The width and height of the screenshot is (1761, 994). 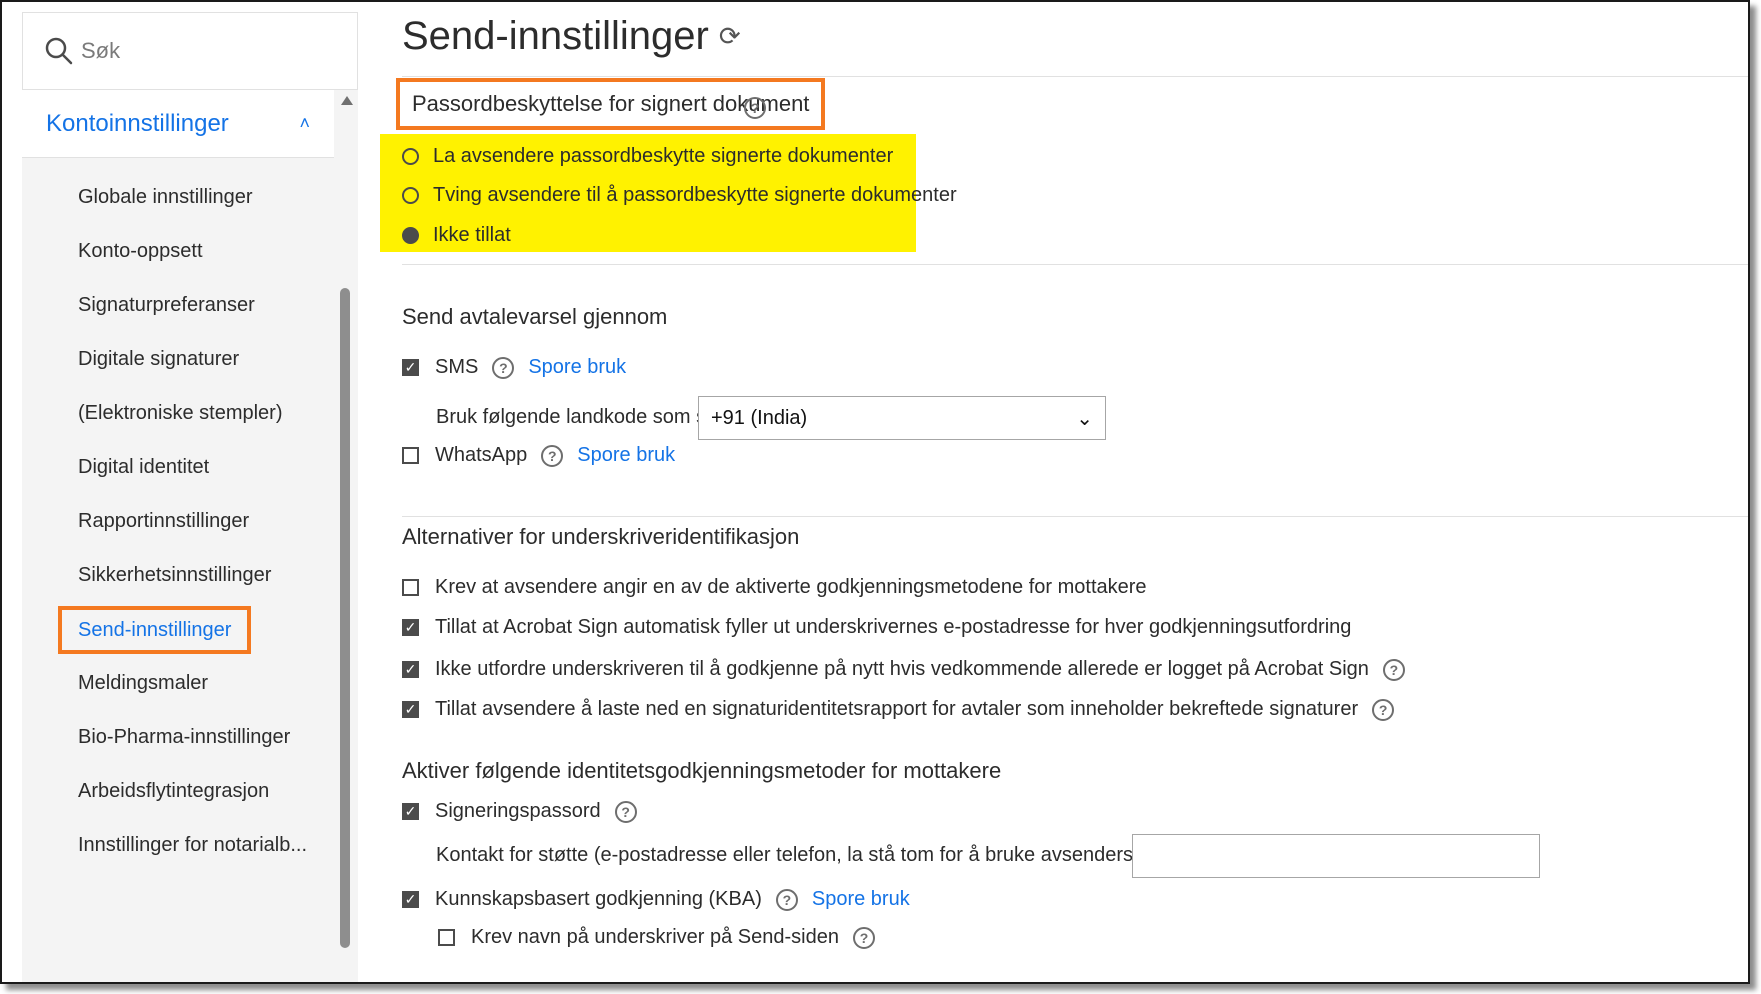 I want to click on sidebar-scrollbar, so click(x=346, y=536).